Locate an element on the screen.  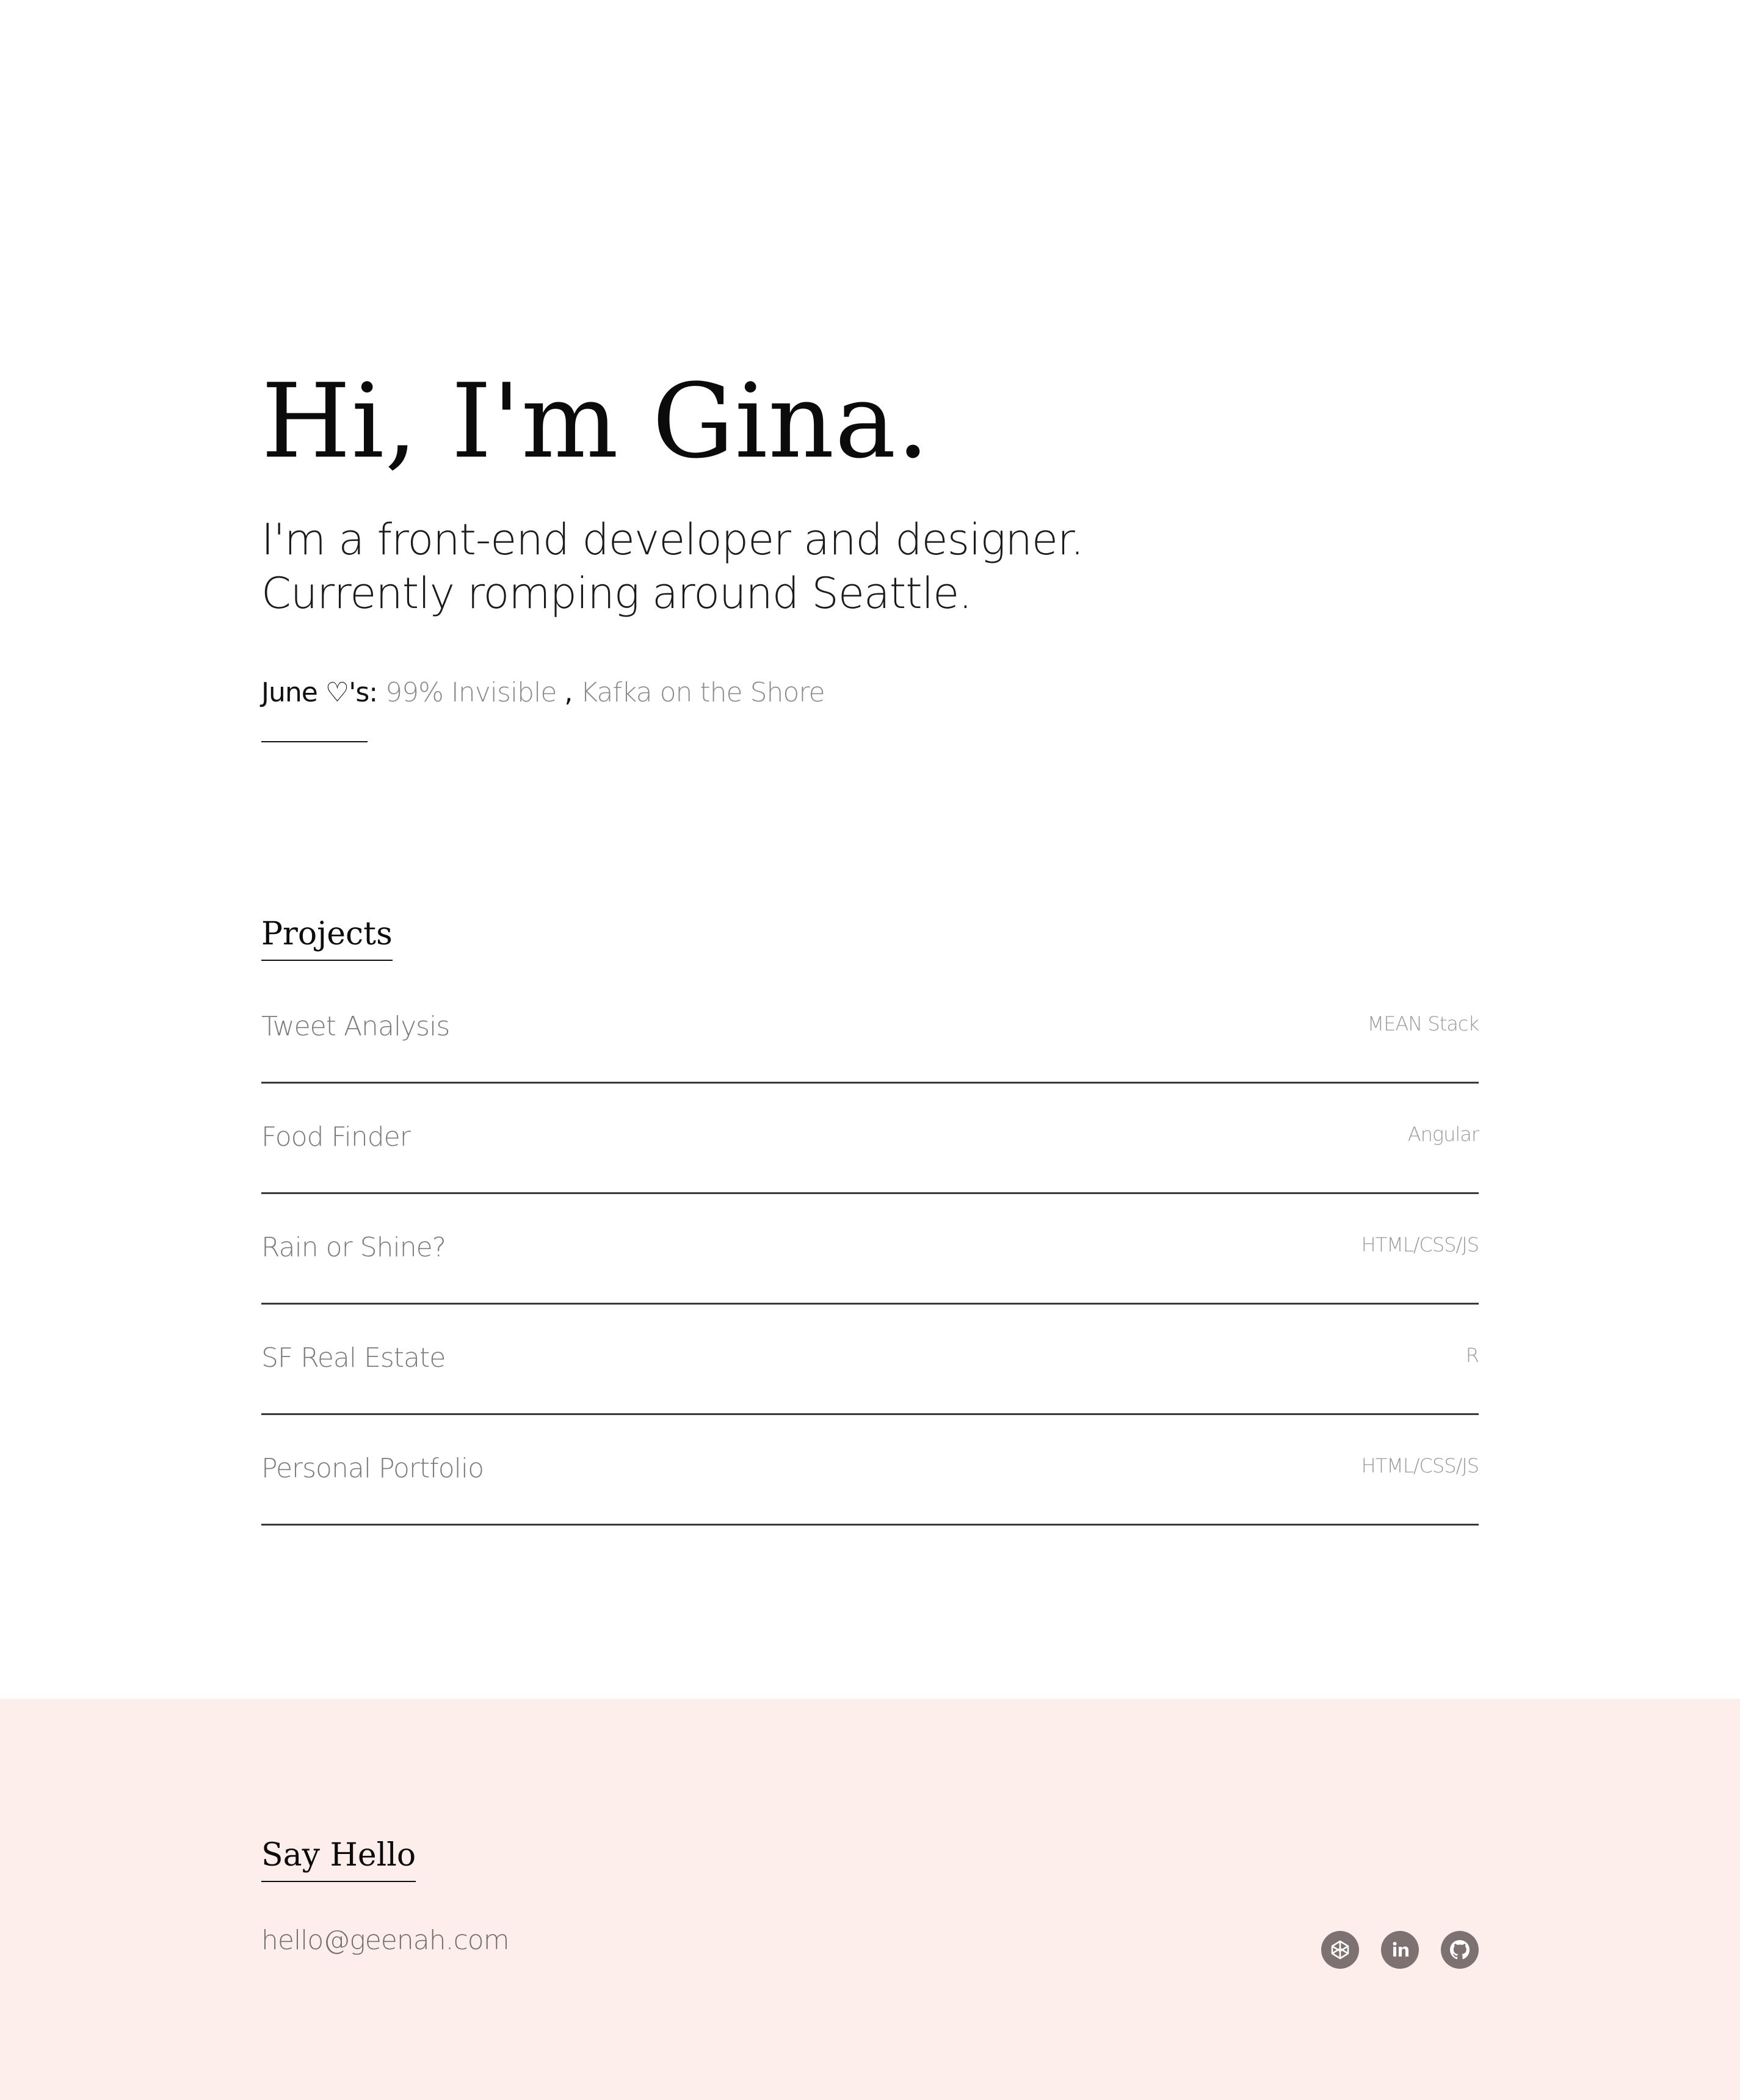
hero-divider is located at coordinates (314, 741).